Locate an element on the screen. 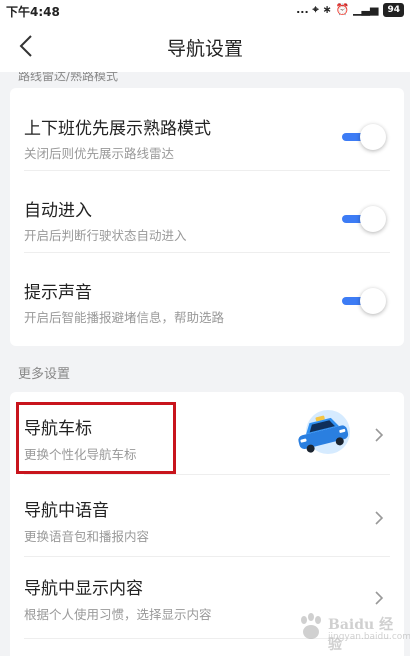 Image resolution: width=410 pixels, height=656 pixels. auto-enter-toggle is located at coordinates (363, 219).